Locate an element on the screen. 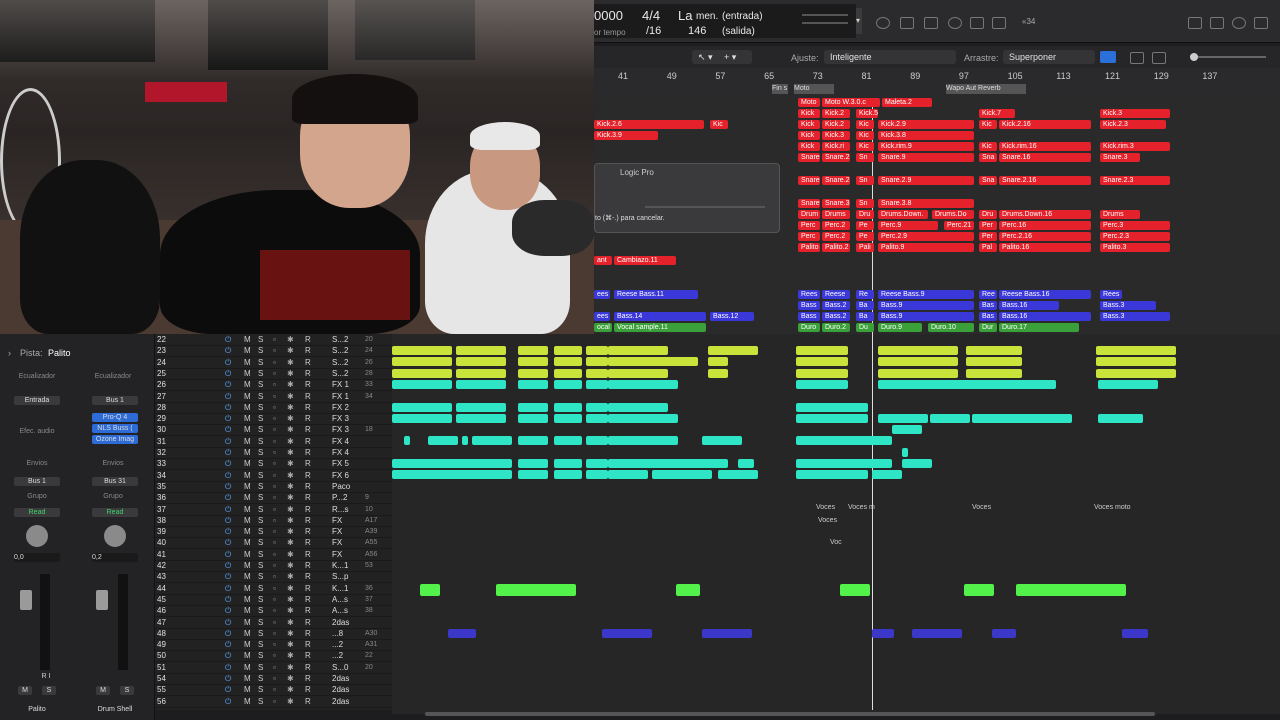  region: Palito.2 is located at coordinates (836, 247).